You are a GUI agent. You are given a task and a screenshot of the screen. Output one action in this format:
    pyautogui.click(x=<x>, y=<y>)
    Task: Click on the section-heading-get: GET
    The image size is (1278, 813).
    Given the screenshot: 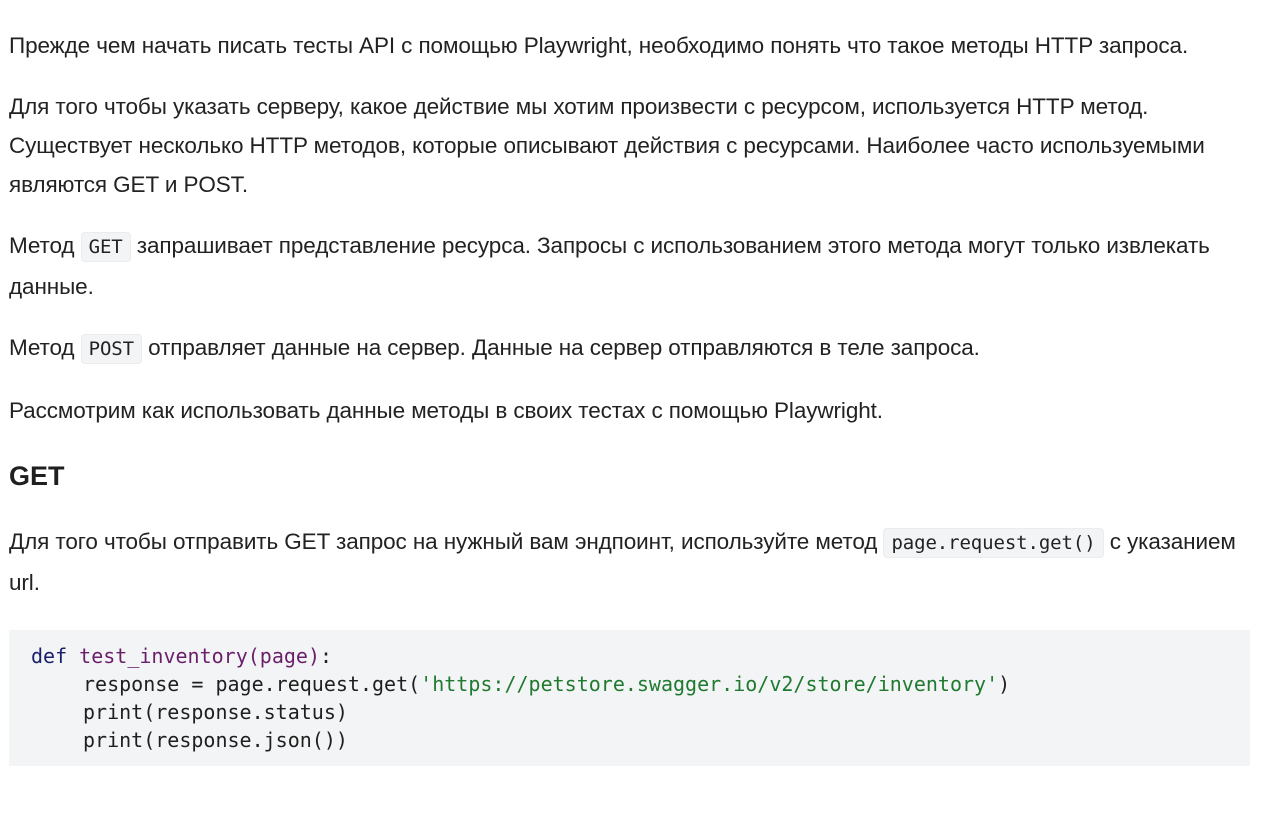 What is the action you would take?
    pyautogui.click(x=37, y=476)
    